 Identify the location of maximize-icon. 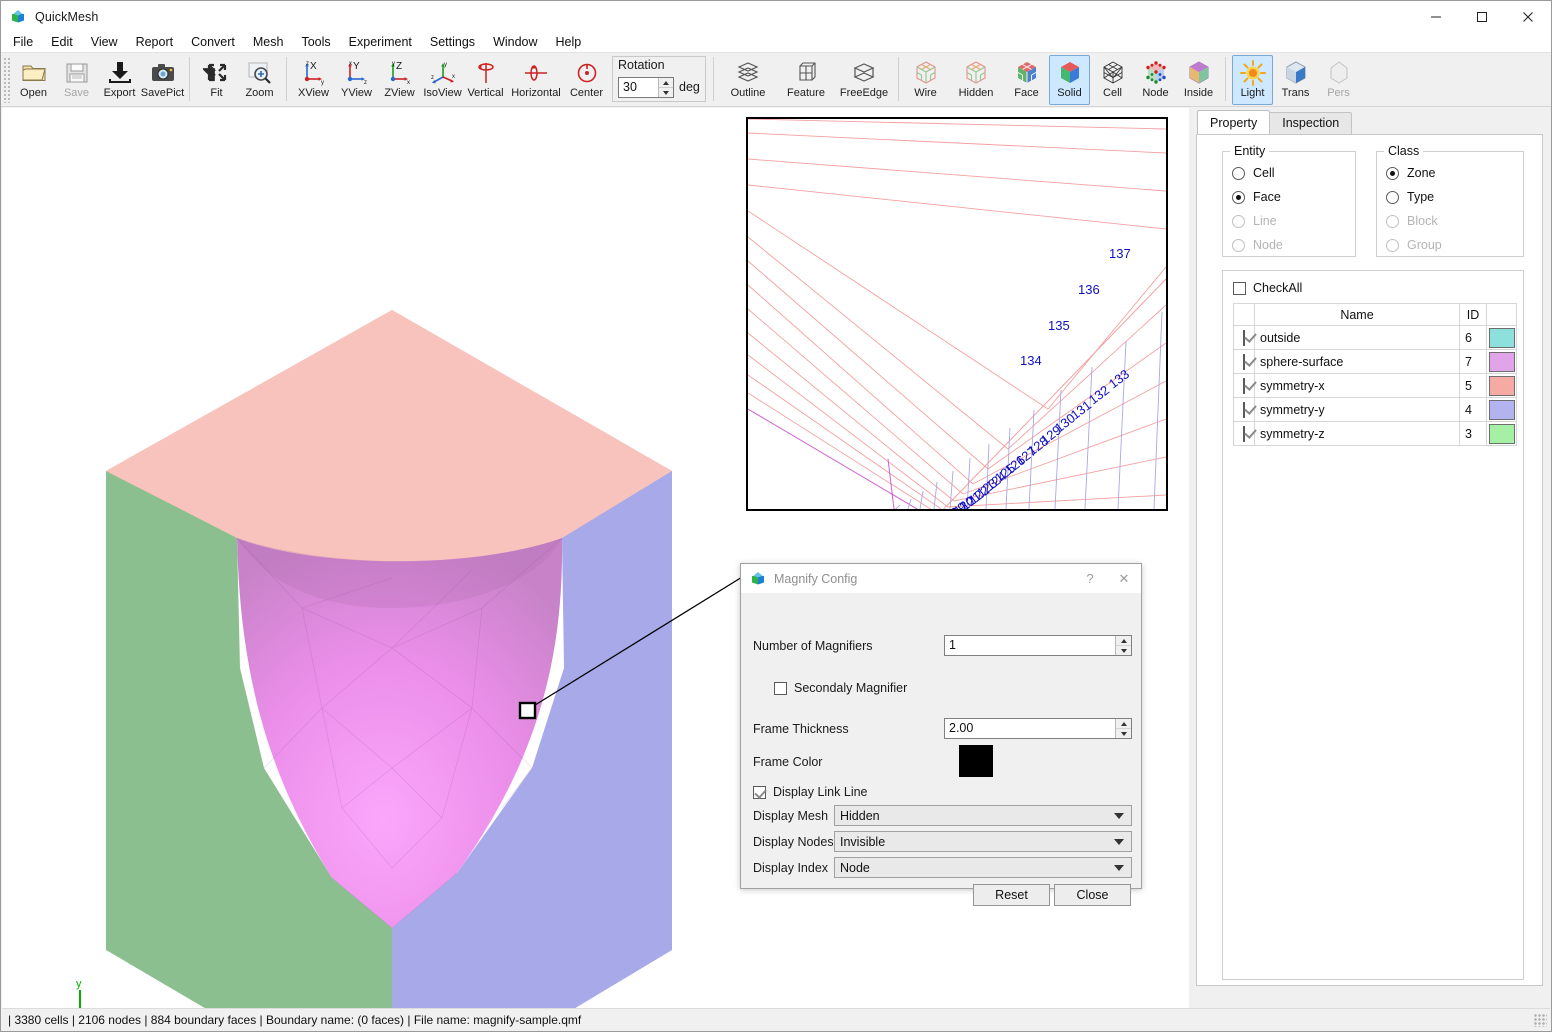
(1482, 16).